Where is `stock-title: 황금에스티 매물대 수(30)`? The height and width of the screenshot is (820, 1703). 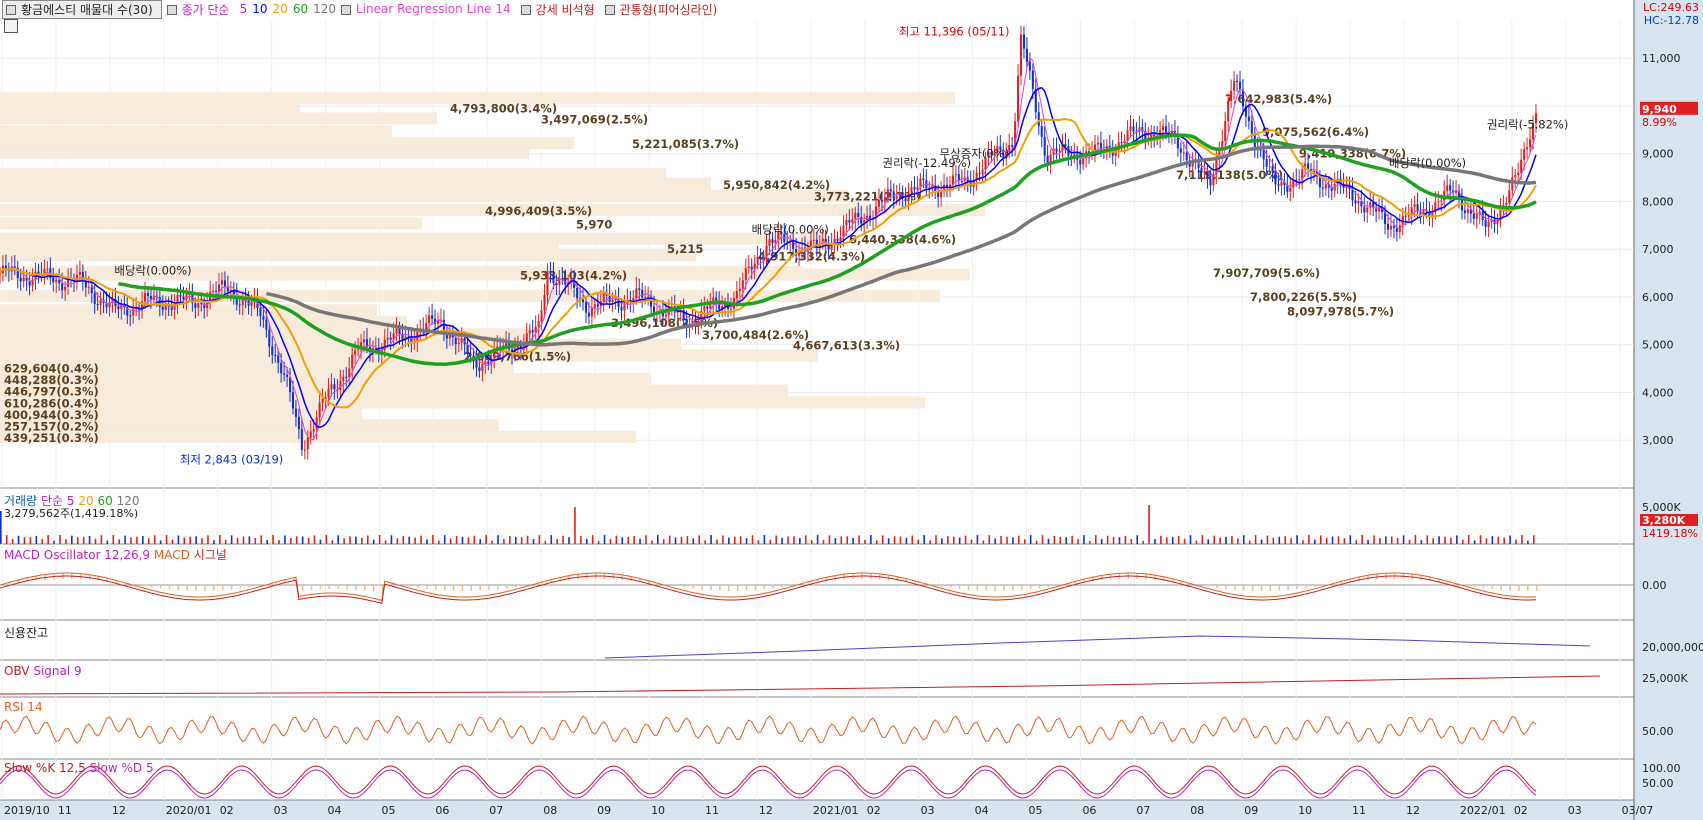
stock-title: 황금에스티 매물대 수(30) is located at coordinates (82, 9).